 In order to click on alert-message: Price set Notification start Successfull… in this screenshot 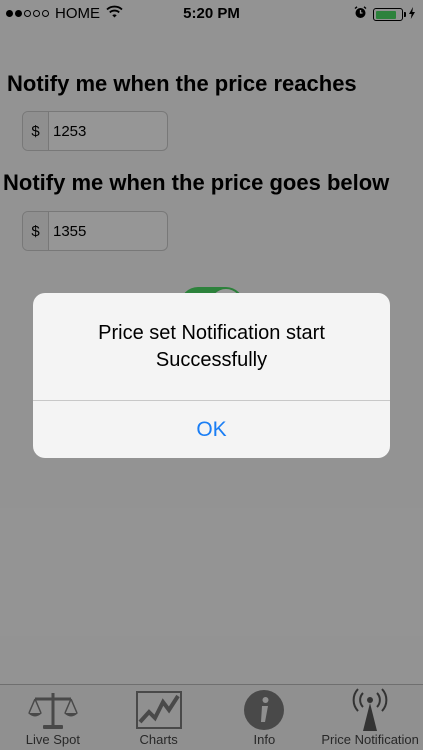, I will do `click(211, 346)`.